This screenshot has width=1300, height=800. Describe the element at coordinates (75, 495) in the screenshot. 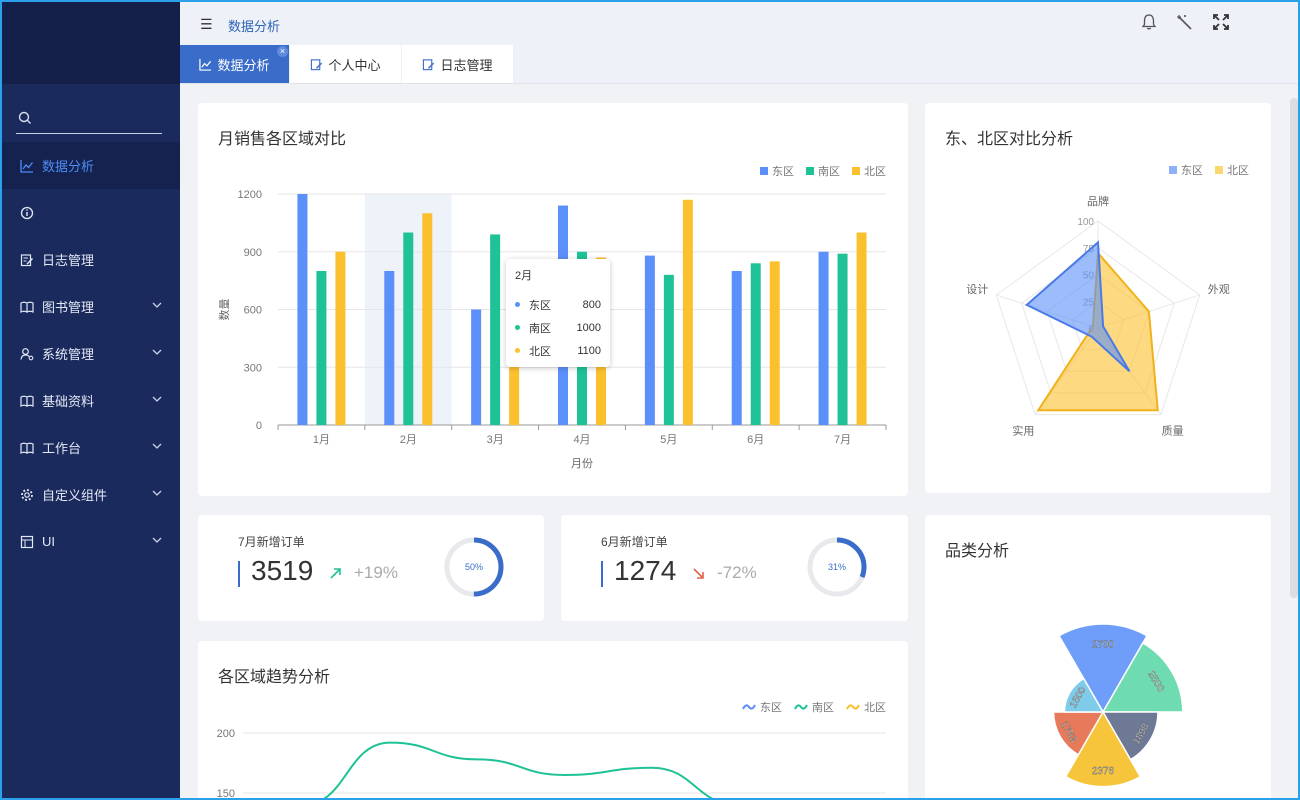

I see `sidebar-item-label: 自定义组件` at that location.